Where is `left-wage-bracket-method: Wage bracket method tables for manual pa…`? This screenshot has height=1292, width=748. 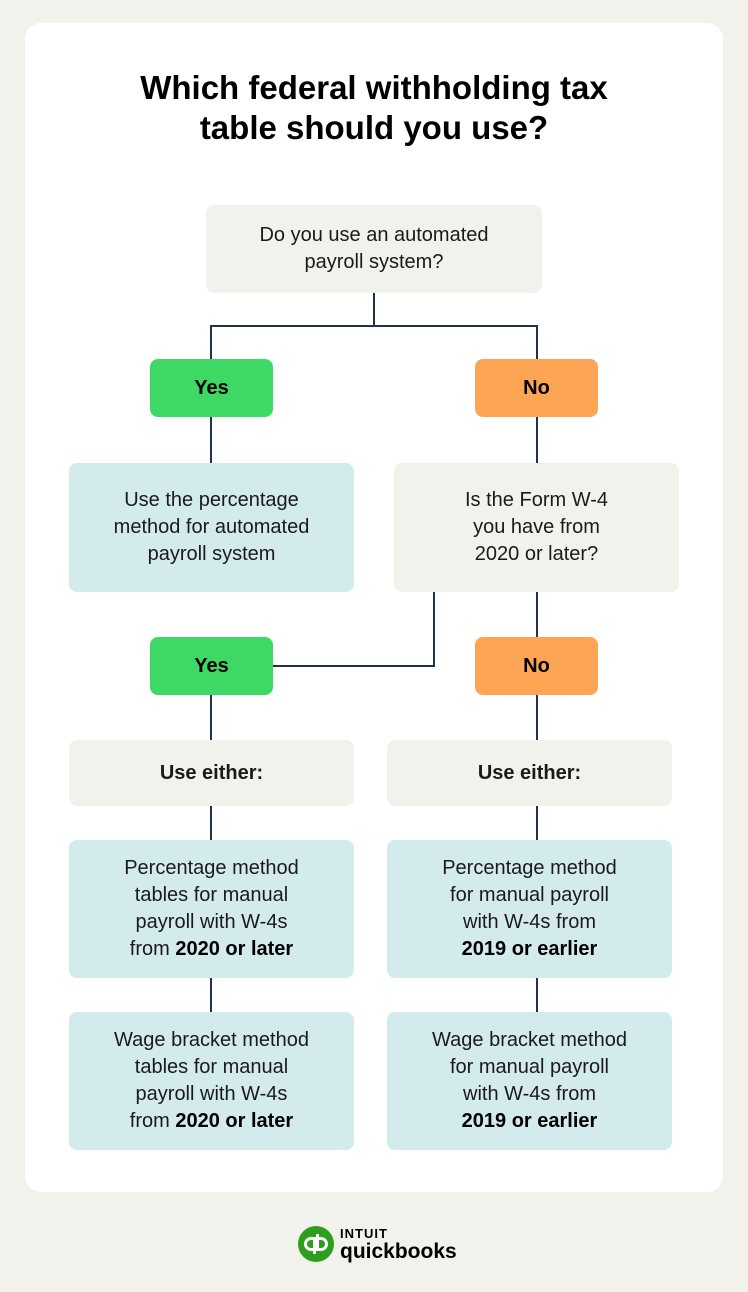
left-wage-bracket-method: Wage bracket method tables for manual pa… is located at coordinates (211, 1081).